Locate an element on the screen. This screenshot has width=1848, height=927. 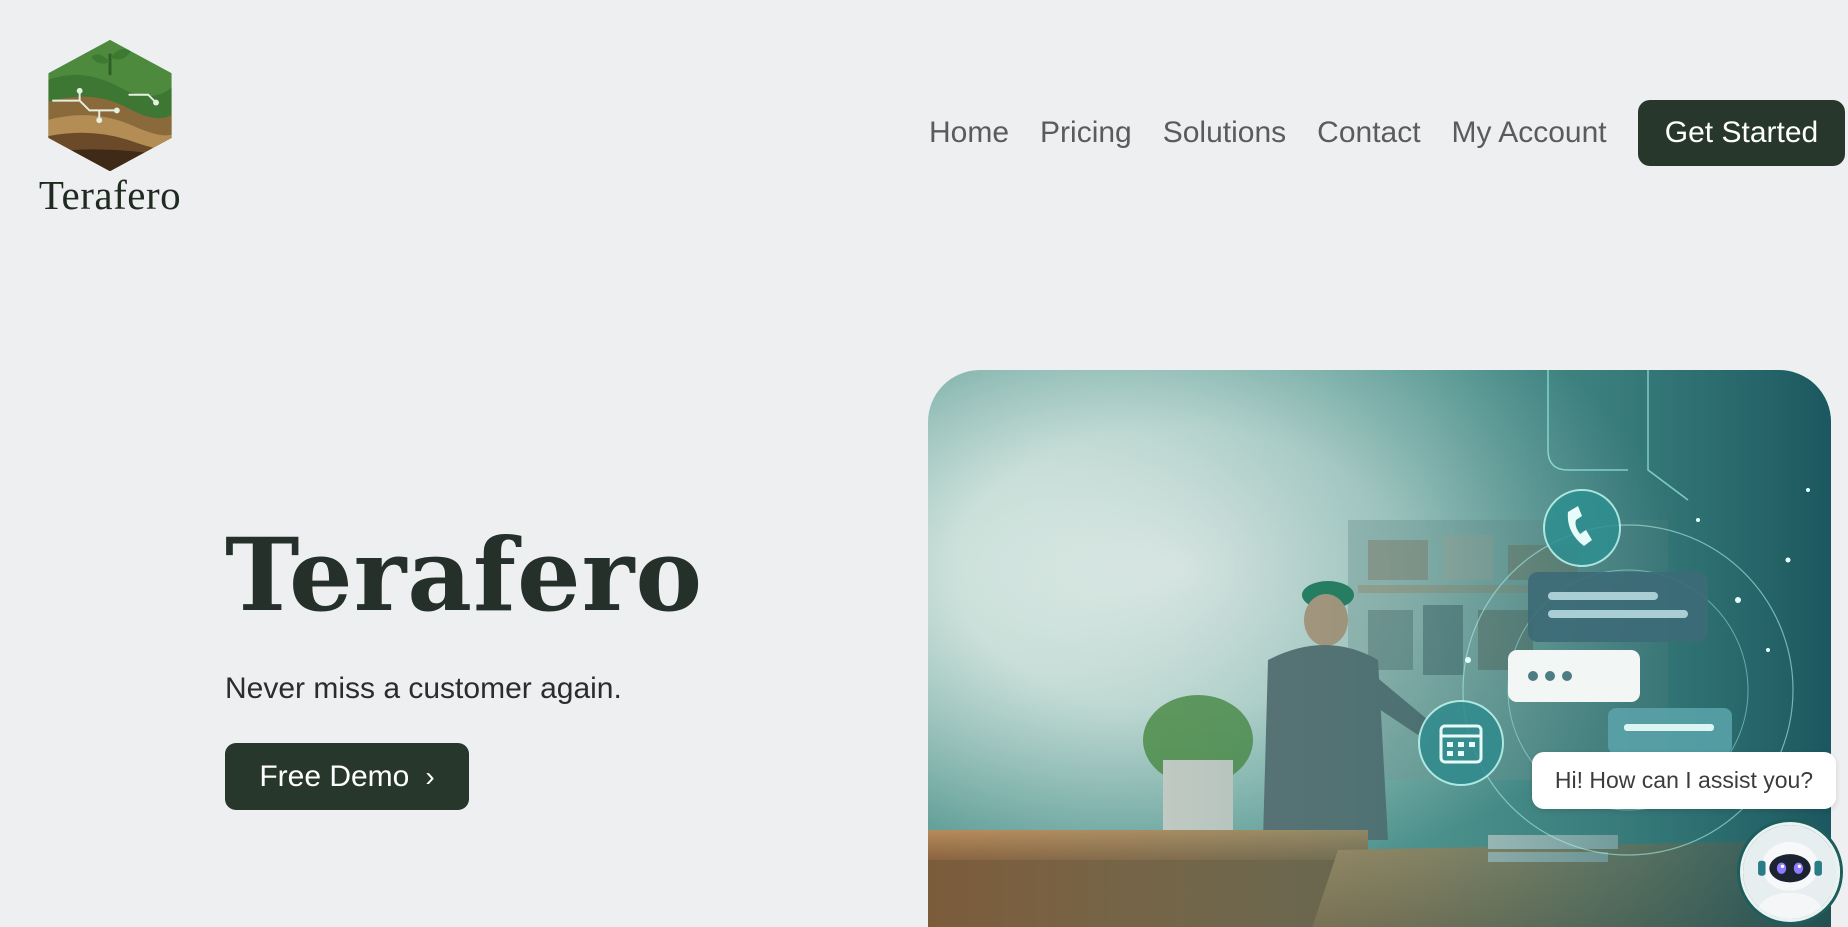
hero-title: Terafero is located at coordinates (464, 575).